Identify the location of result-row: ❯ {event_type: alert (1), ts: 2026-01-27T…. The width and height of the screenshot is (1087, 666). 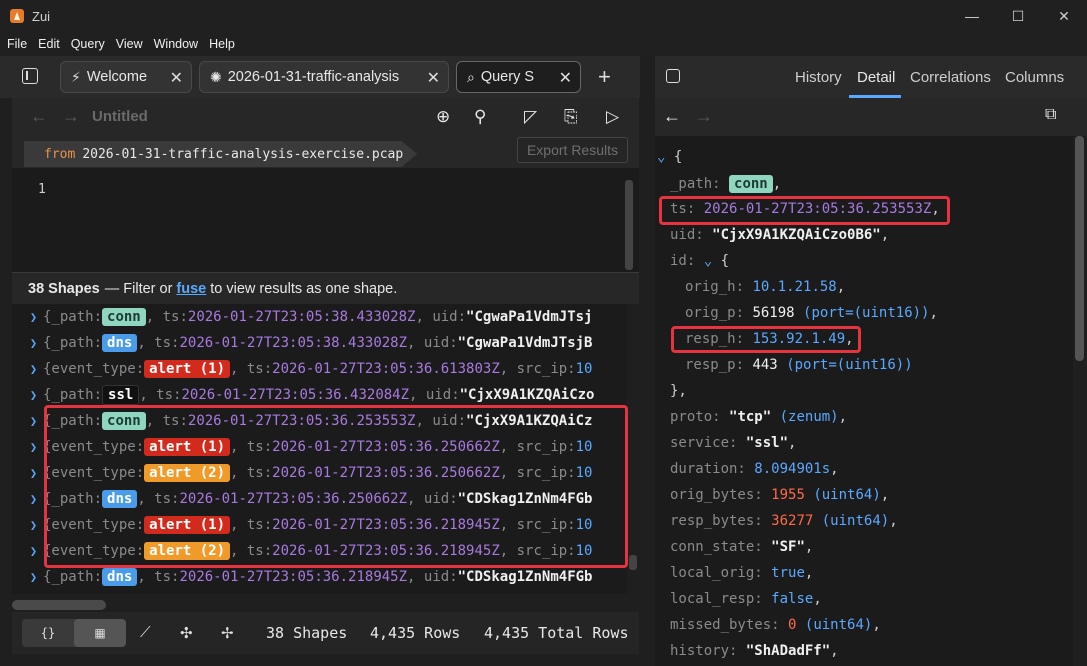
(319, 369).